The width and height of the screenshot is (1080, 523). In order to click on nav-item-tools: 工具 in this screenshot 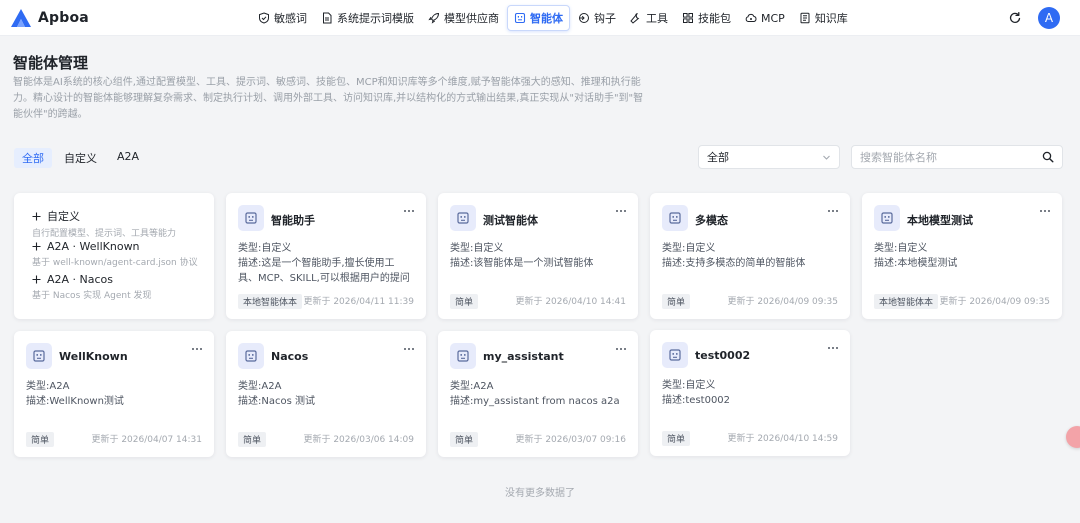, I will do `click(649, 18)`.